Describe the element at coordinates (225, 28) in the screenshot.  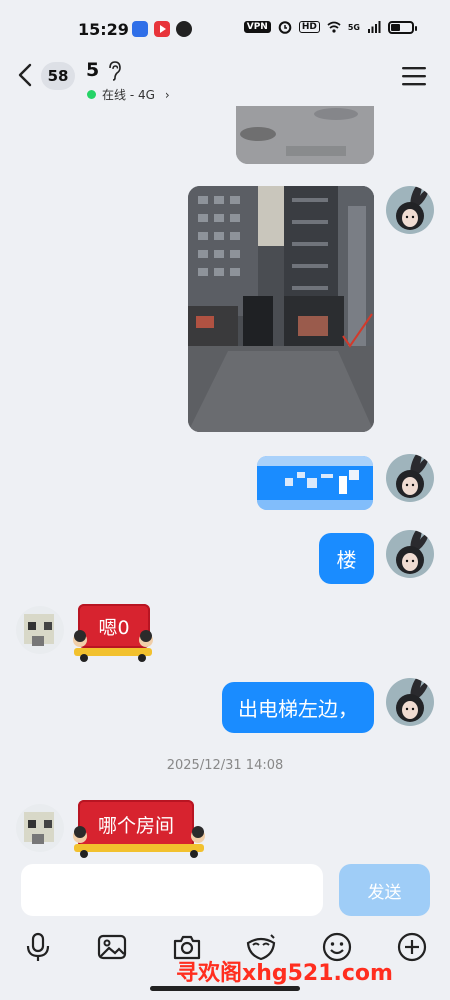
I see `status-bar: 15:29 VPN HD 5G` at that location.